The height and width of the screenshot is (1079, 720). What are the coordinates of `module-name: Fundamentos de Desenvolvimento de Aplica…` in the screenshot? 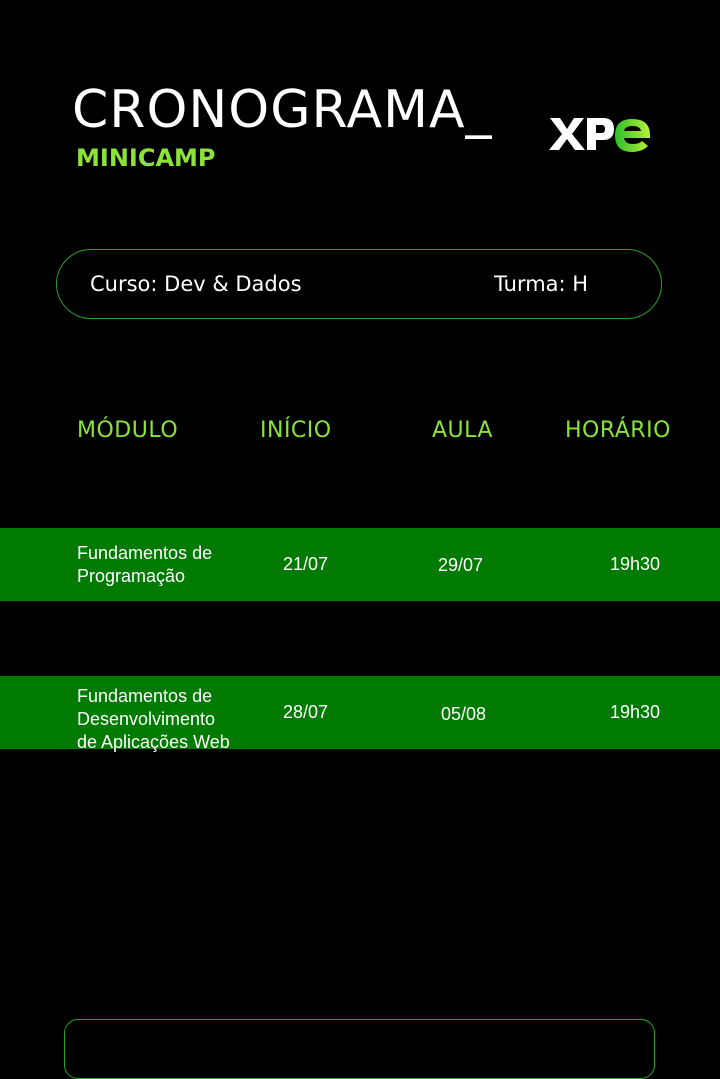 It's located at (153, 719).